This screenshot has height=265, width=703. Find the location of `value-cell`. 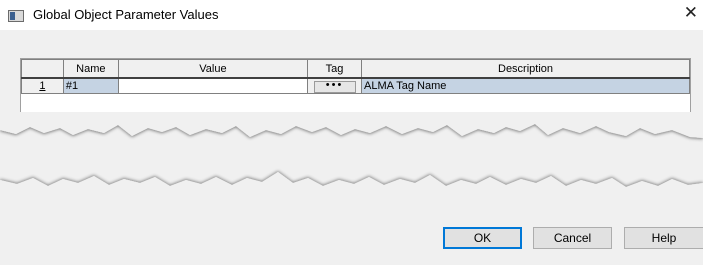

value-cell is located at coordinates (213, 85).